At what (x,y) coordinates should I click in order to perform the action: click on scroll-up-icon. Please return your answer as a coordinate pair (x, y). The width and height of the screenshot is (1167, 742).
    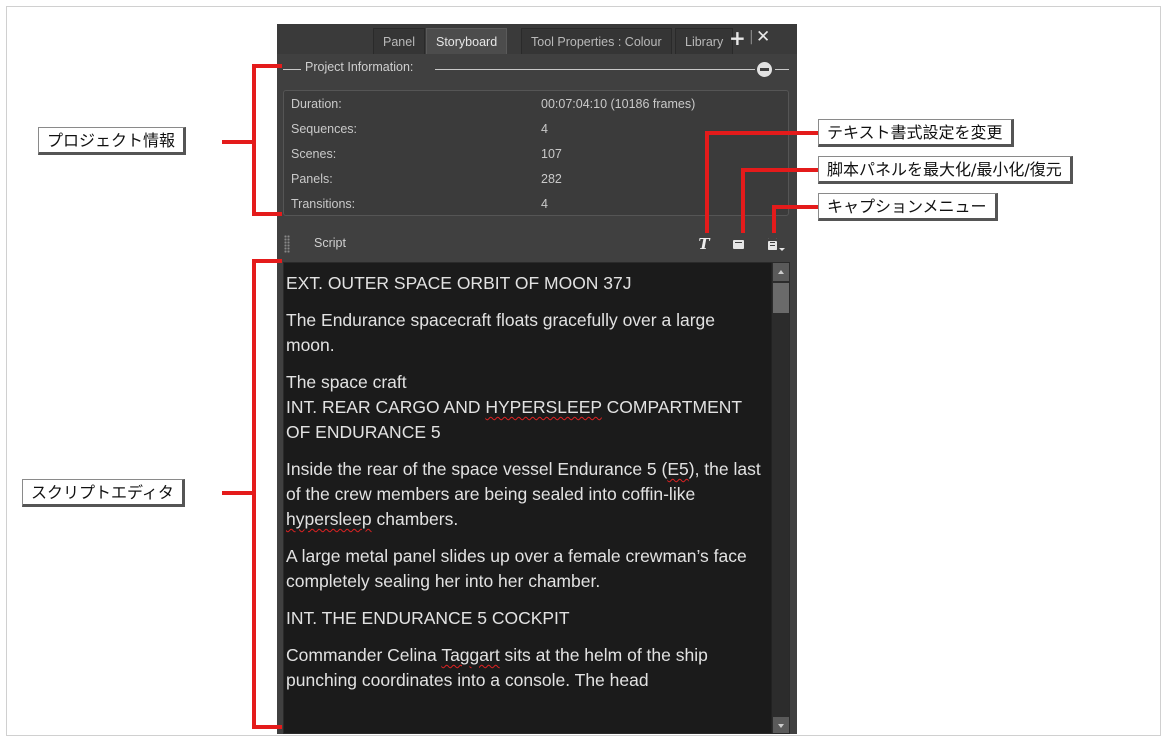
    Looking at the image, I should click on (781, 272).